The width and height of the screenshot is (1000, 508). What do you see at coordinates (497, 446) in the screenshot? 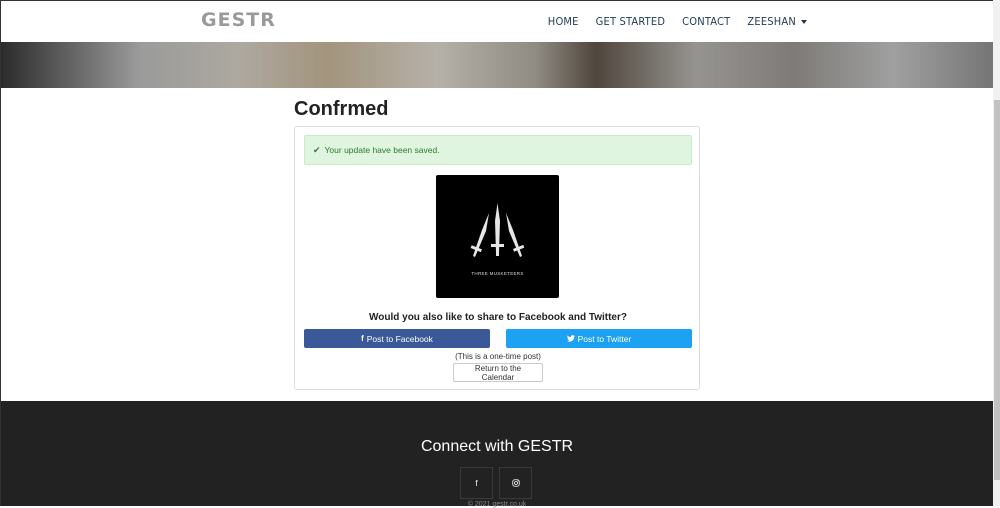
I see `footer-title: Connect with GESTR` at bounding box center [497, 446].